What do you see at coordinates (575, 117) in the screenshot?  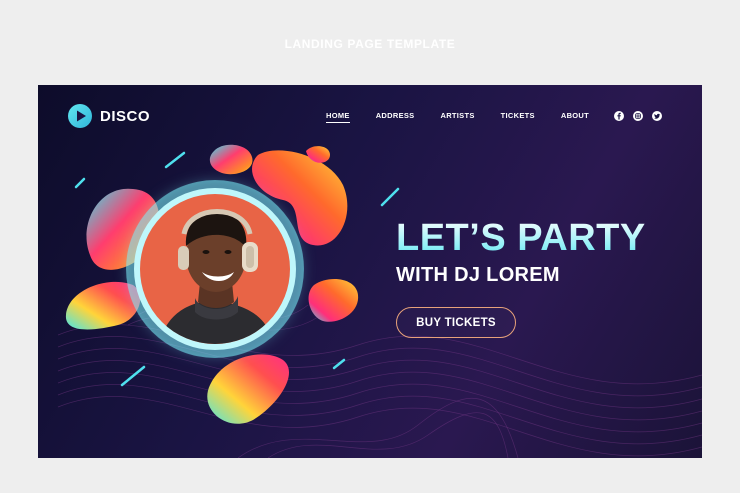 I see `nav-item-about: ABOUT` at bounding box center [575, 117].